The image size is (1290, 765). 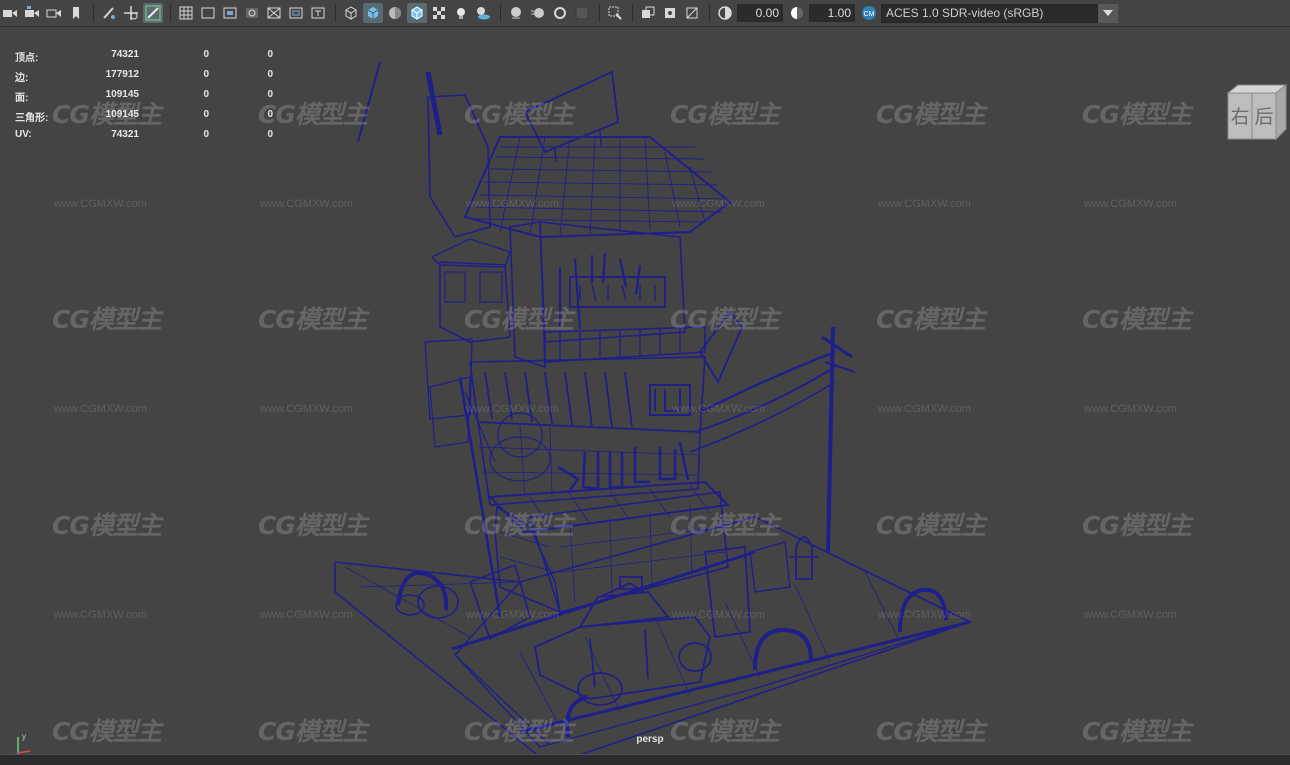 What do you see at coordinates (670, 13) in the screenshot?
I see `xray-joints-icon` at bounding box center [670, 13].